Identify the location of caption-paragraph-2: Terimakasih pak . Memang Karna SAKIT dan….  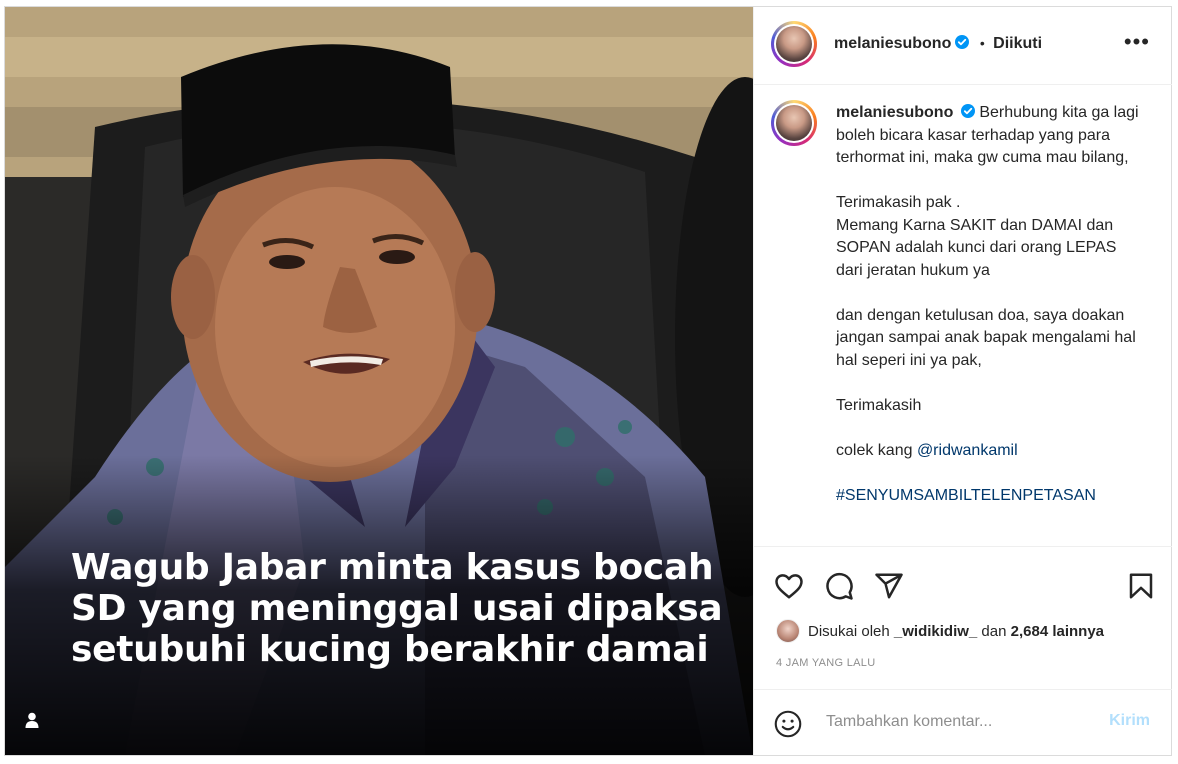
(976, 236).